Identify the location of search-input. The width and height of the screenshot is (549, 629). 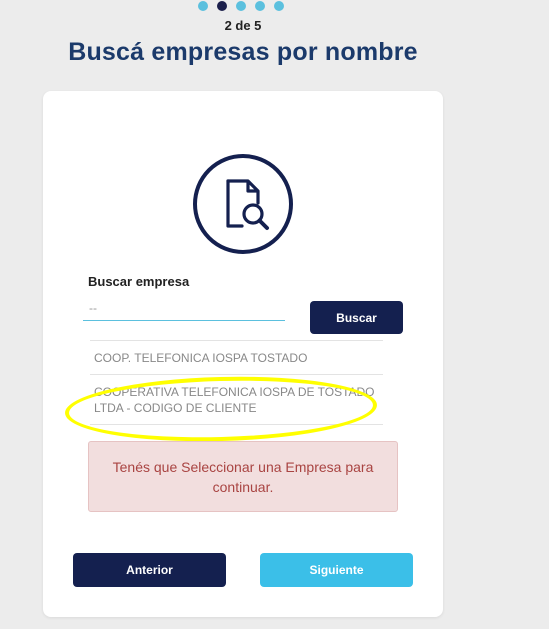
(184, 308).